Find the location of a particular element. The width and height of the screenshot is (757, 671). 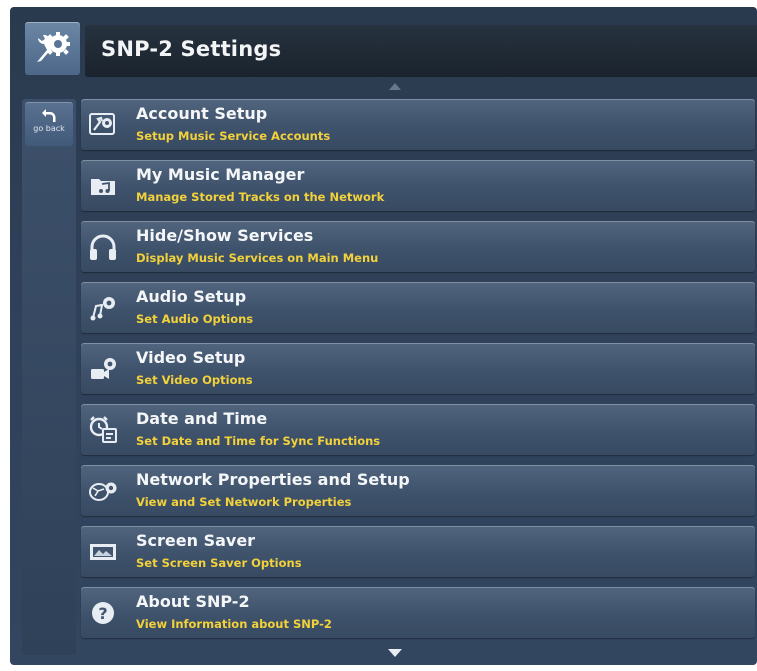

menu-item-title: Account Setup is located at coordinates (202, 113).